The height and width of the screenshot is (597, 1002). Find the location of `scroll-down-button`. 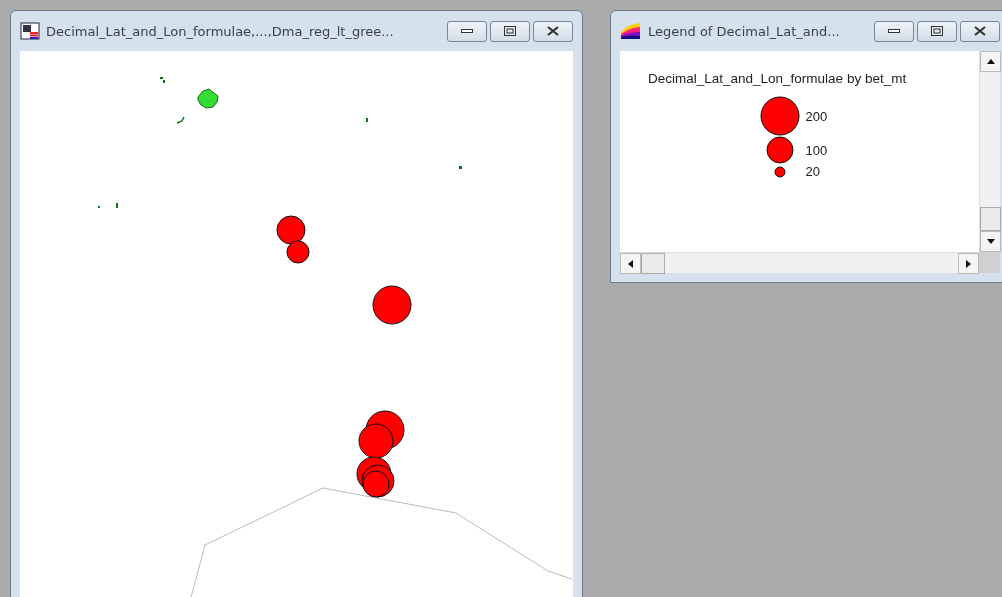

scroll-down-button is located at coordinates (990, 241).